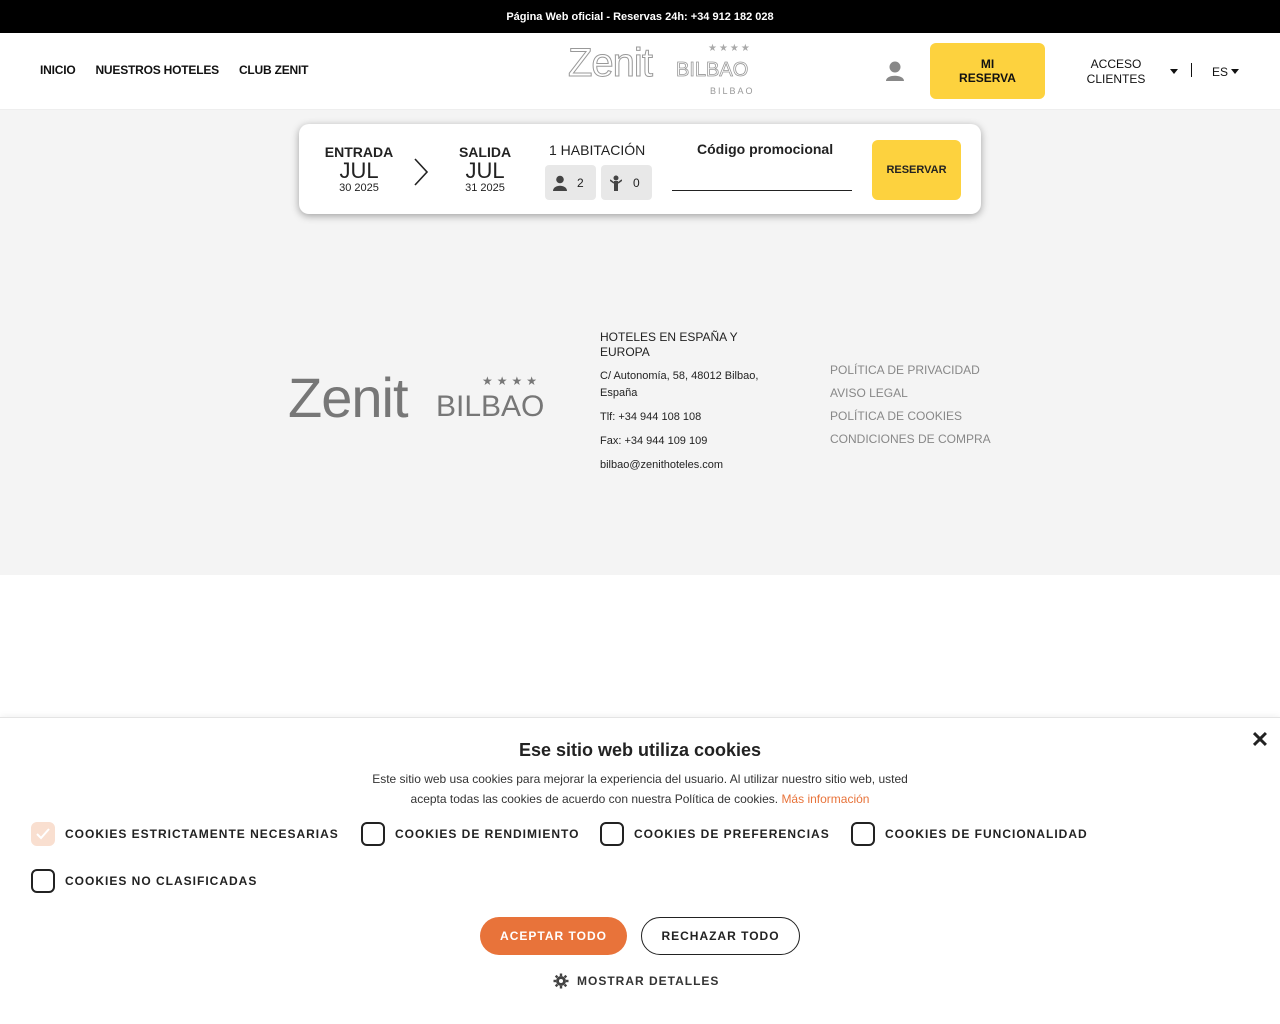 The image size is (1280, 1024). Describe the element at coordinates (202, 834) in the screenshot. I see `label-necesarias: COOKIES ESTRICTAMENTE NECESARIAS` at that location.